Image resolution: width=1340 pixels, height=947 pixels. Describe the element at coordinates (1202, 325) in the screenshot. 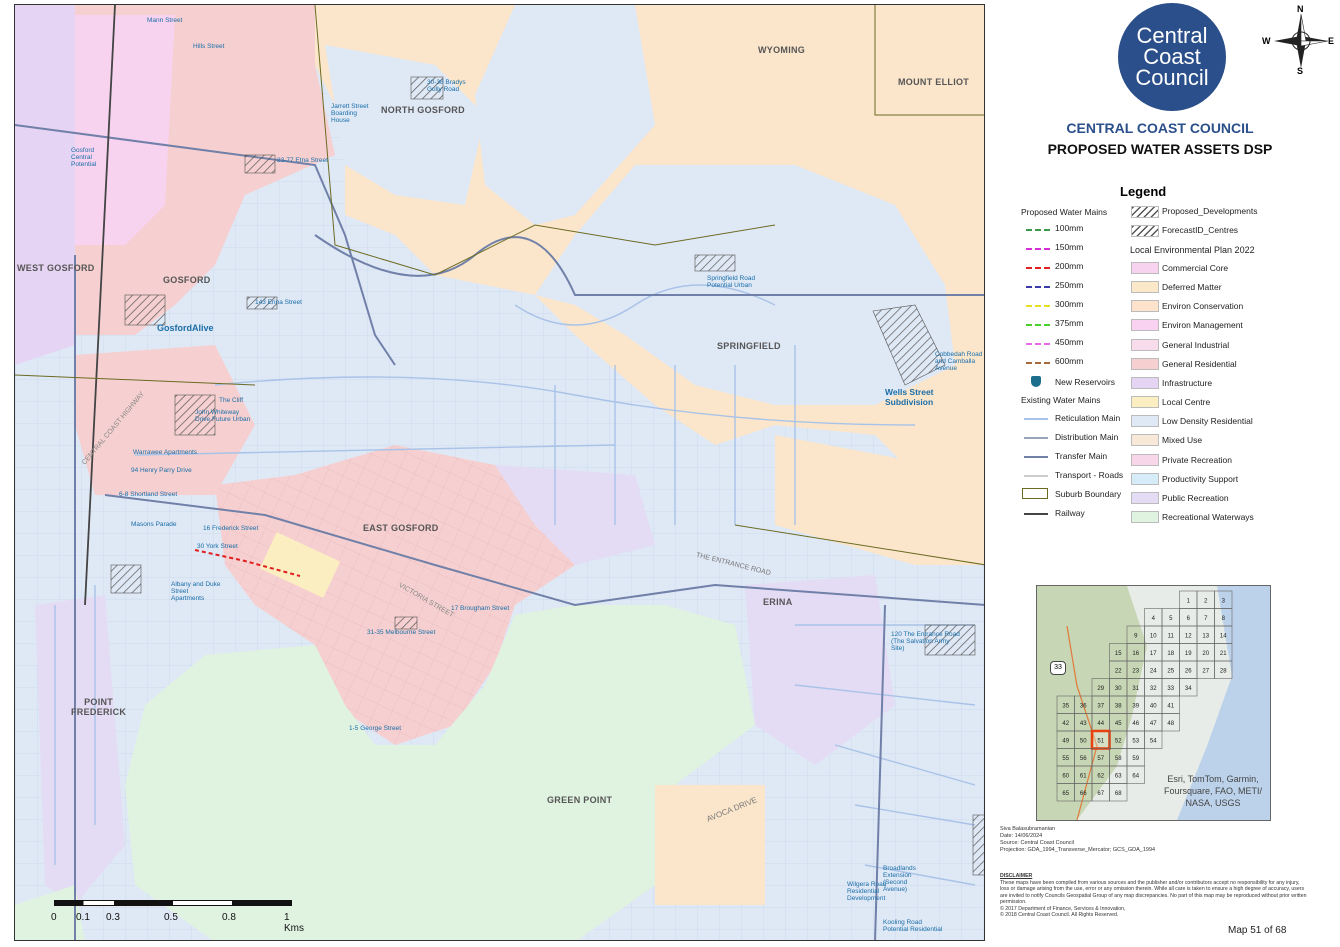

I see `legend-item: Environ Management` at that location.